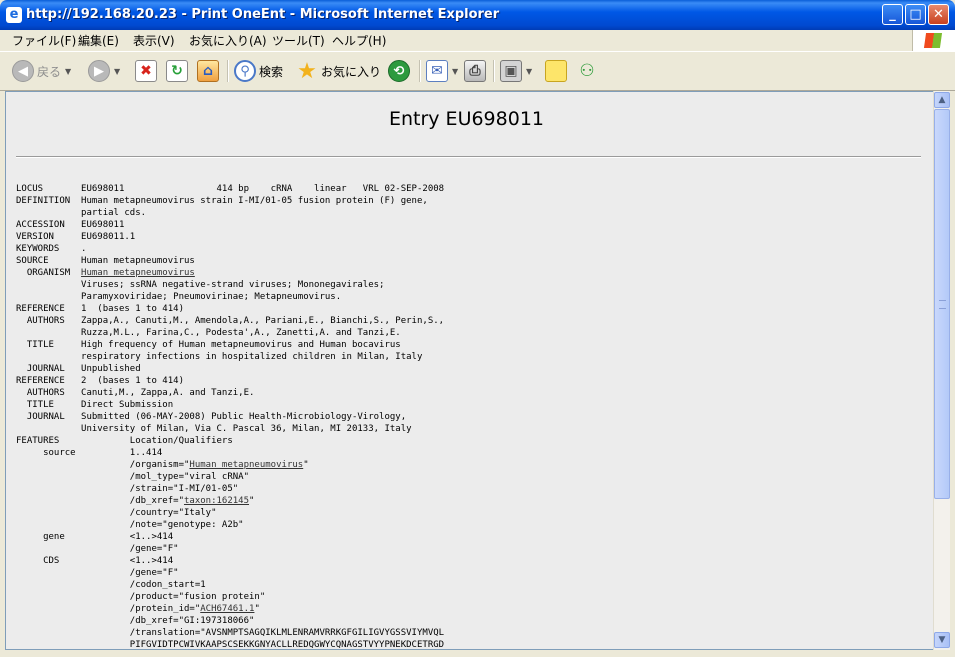 This screenshot has width=955, height=657. I want to click on mail-icon: ✉, so click(437, 71).